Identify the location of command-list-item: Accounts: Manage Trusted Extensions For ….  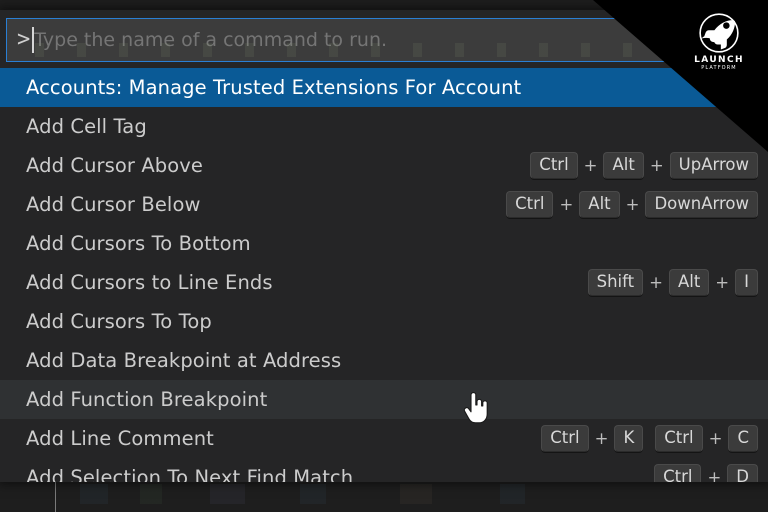
(384, 87).